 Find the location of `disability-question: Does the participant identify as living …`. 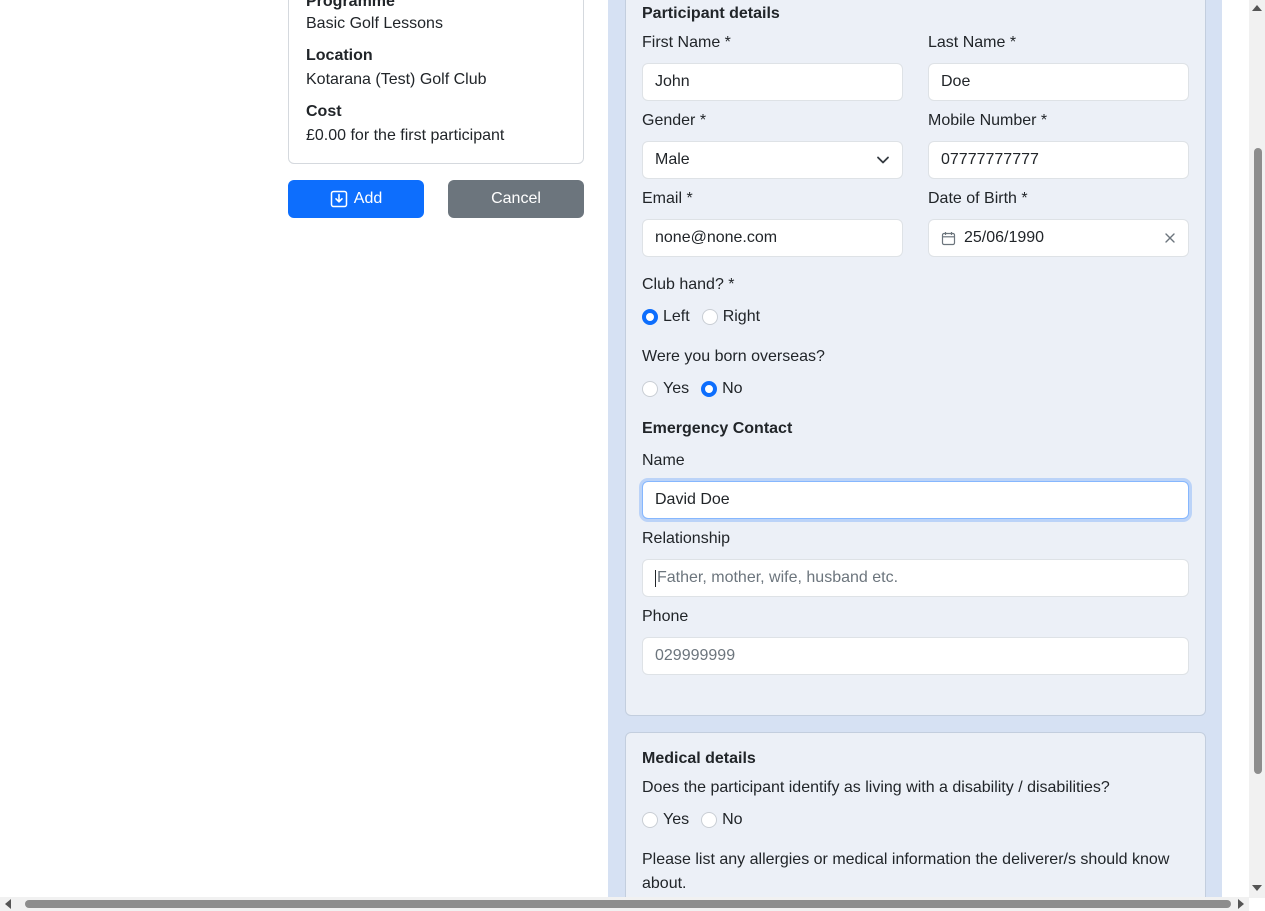

disability-question: Does the participant identify as living … is located at coordinates (876, 787).